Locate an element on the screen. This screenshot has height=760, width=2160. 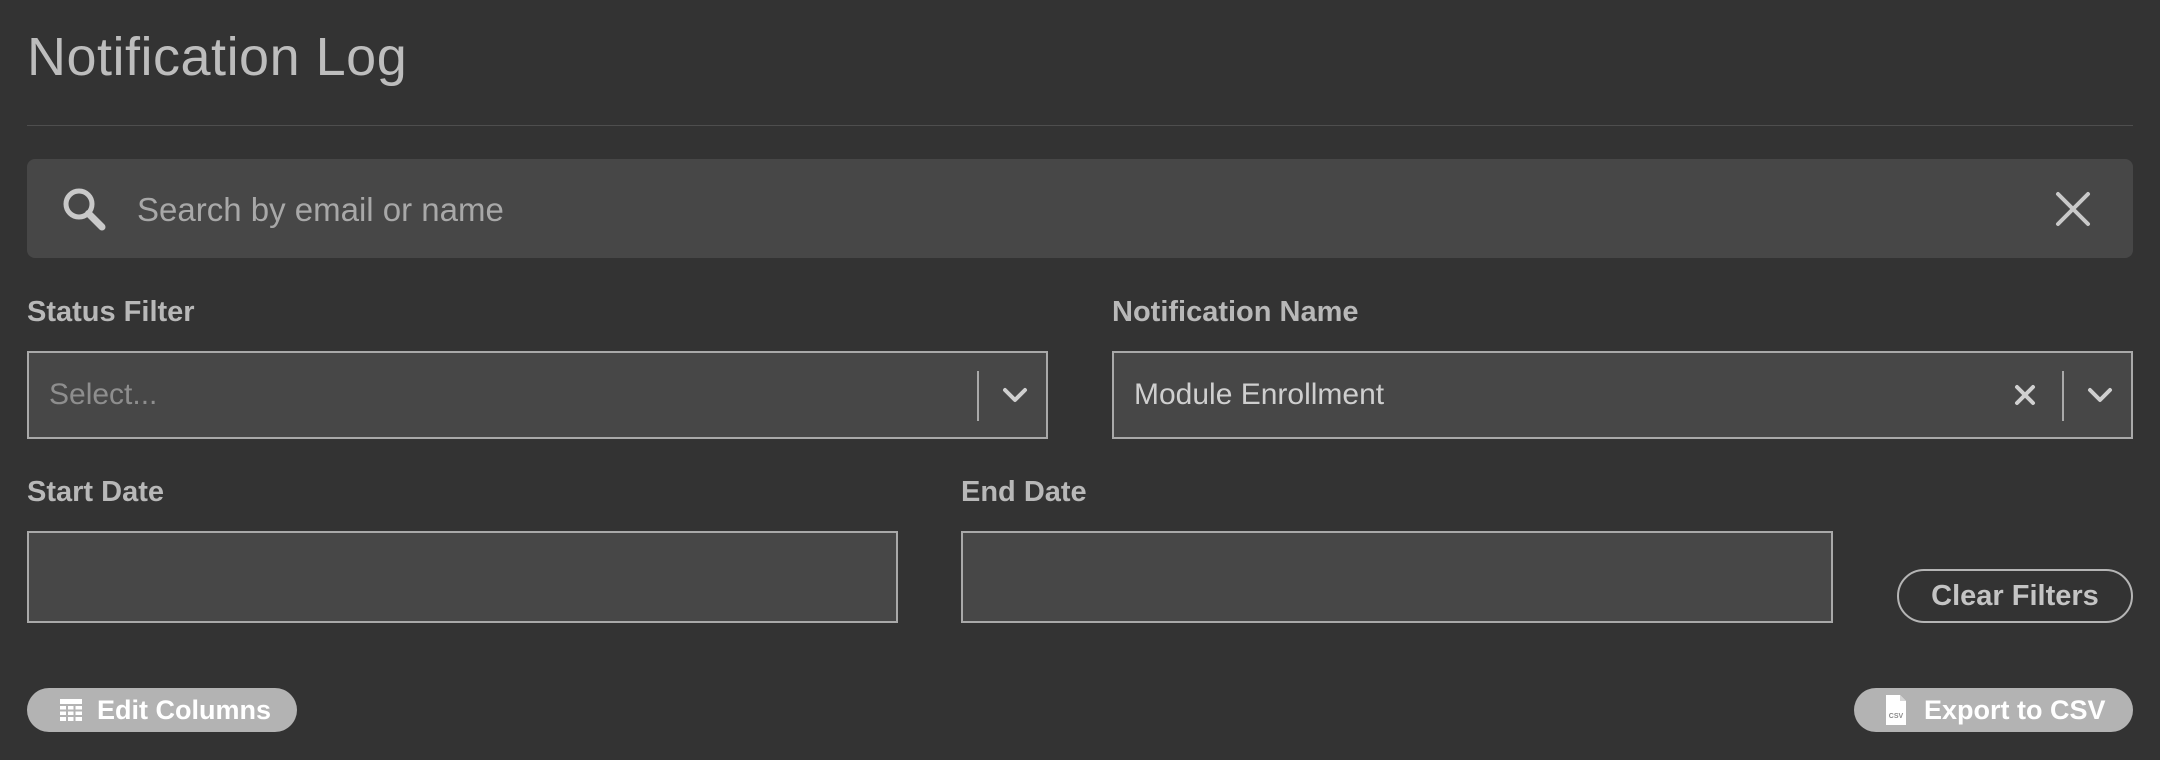
clear-selection-icon is located at coordinates (2025, 395).